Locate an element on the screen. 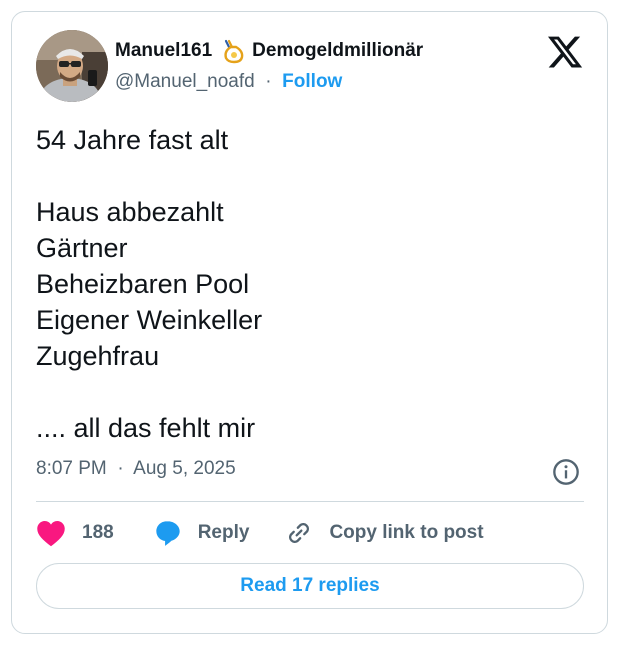 The height and width of the screenshot is (646, 620). link-icon is located at coordinates (299, 533).